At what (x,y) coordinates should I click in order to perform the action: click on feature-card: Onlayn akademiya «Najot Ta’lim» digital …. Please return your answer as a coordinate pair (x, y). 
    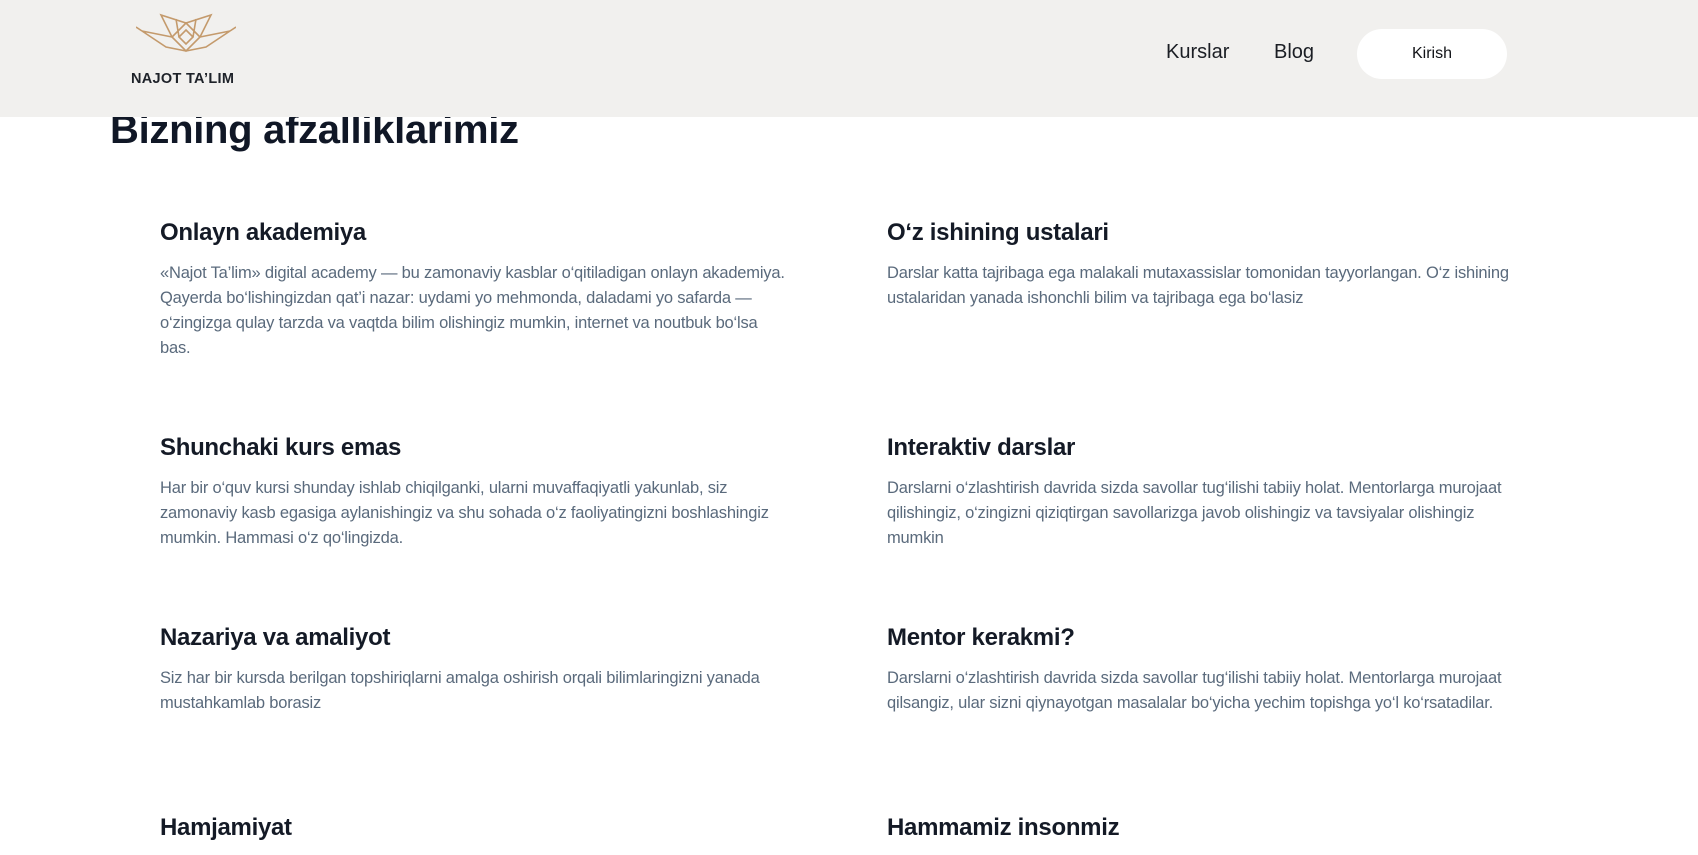
    Looking at the image, I should click on (475, 289).